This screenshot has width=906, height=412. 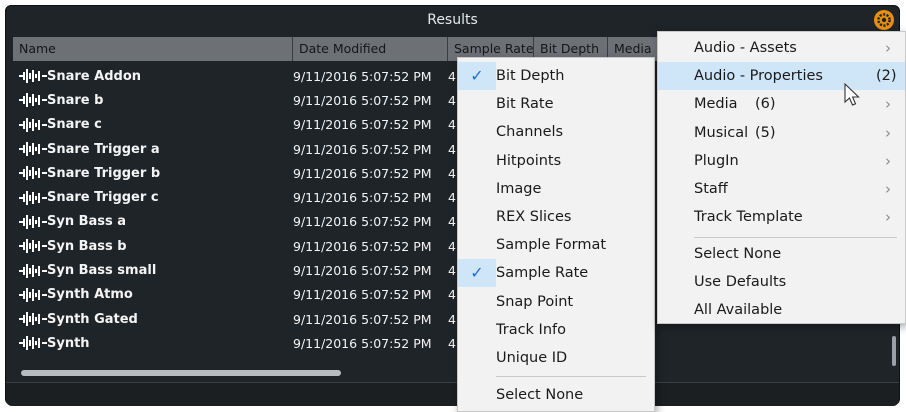 I want to click on item-name: Synth Gated, so click(x=92, y=319).